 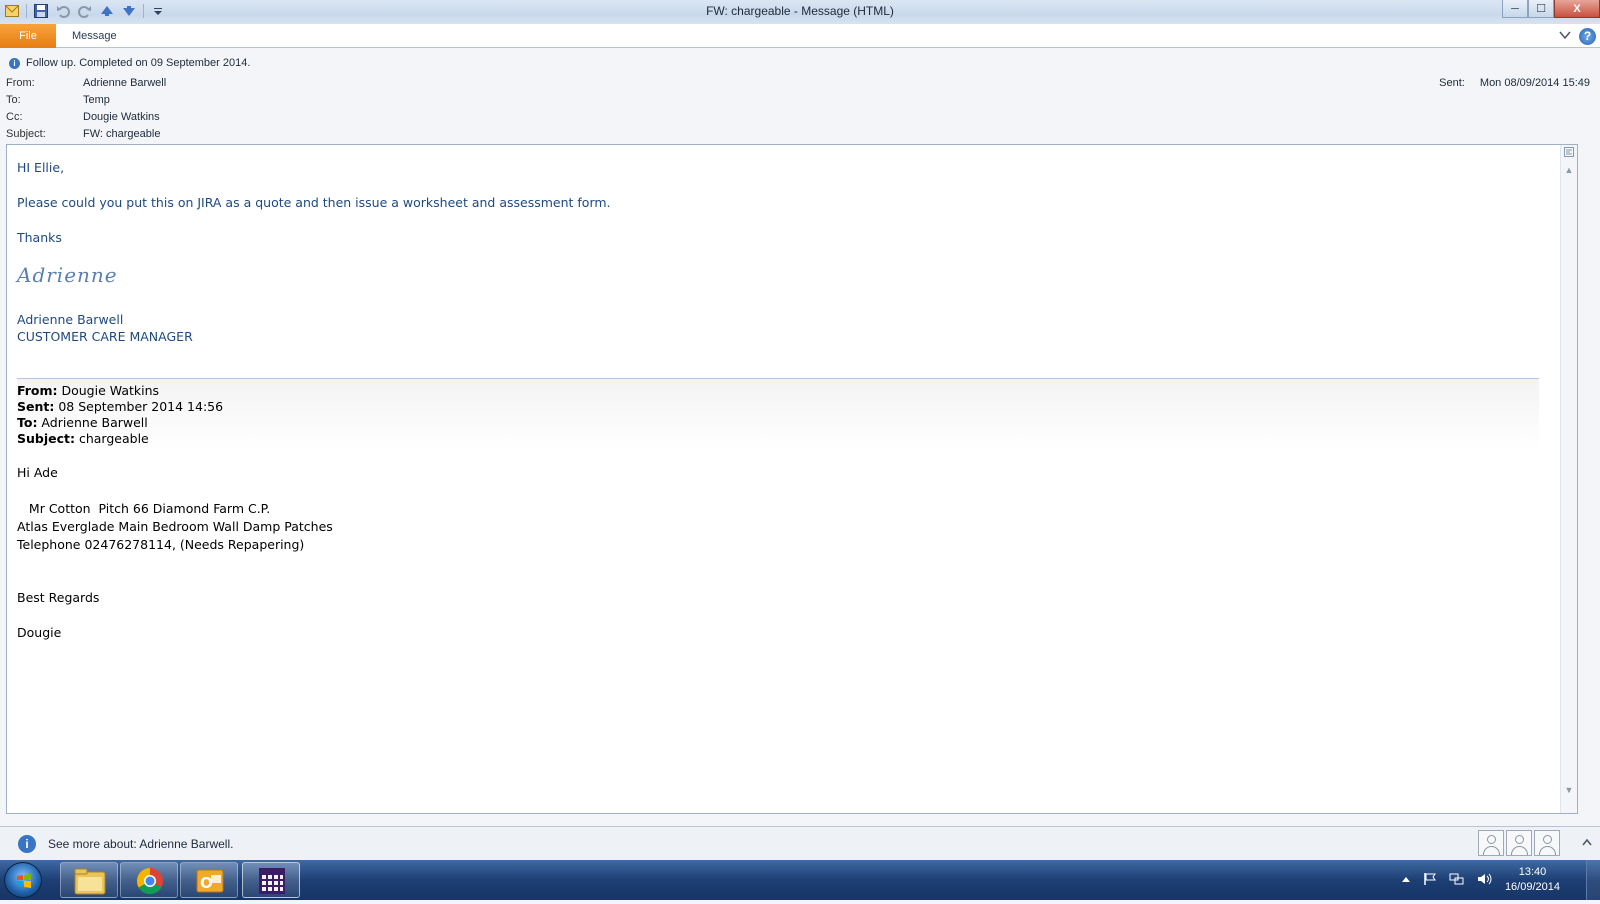 I want to click on fwd-from-value: Dougie Watkins, so click(x=108, y=390).